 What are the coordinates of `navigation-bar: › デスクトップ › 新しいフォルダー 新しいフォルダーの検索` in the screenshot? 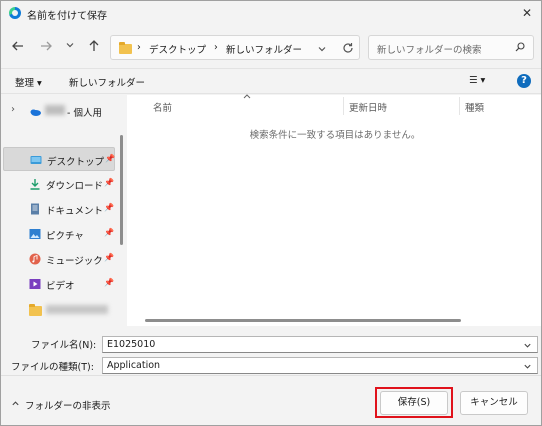 It's located at (271, 47).